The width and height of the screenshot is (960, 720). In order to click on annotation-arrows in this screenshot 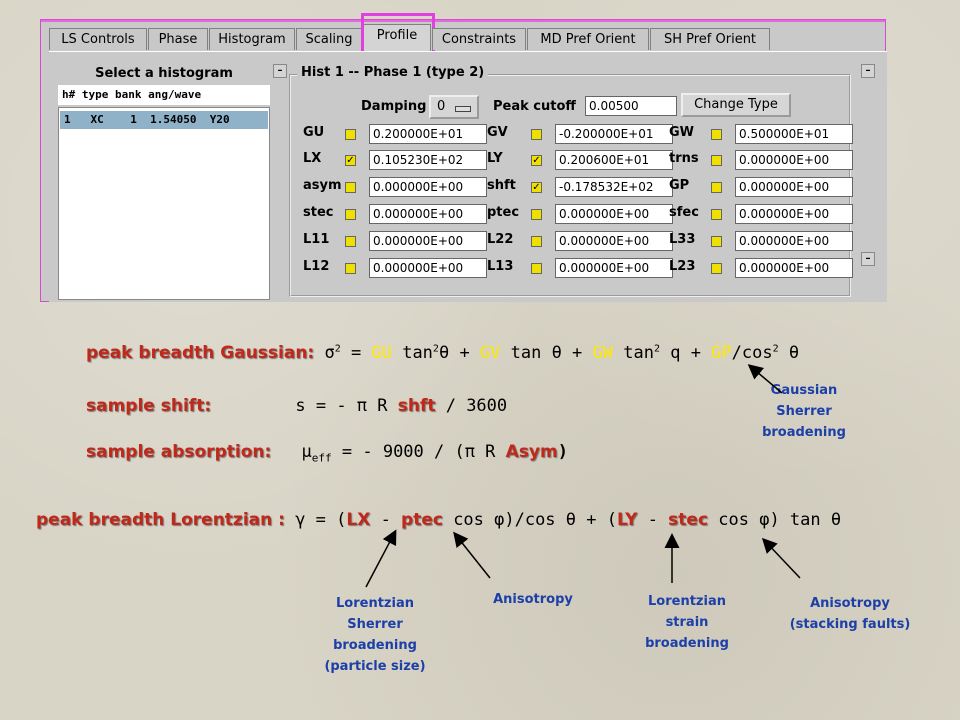, I will do `click(583, 476)`.